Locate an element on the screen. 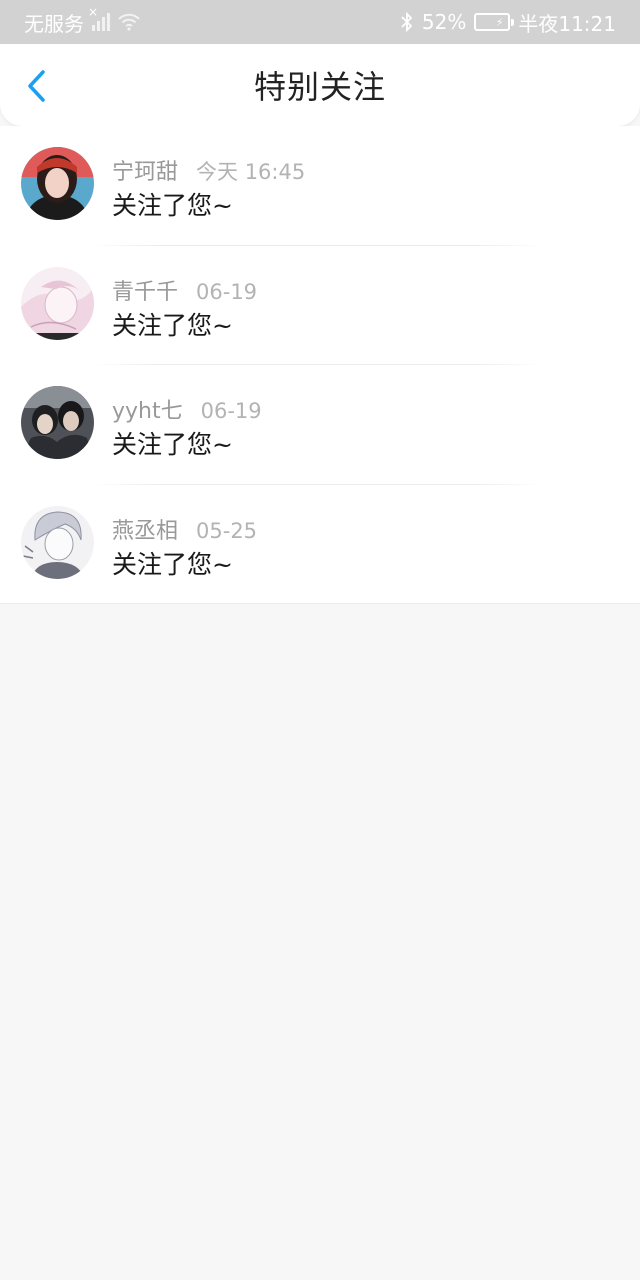 This screenshot has width=640, height=1280. name-line: 青千千 06-19 is located at coordinates (184, 290).